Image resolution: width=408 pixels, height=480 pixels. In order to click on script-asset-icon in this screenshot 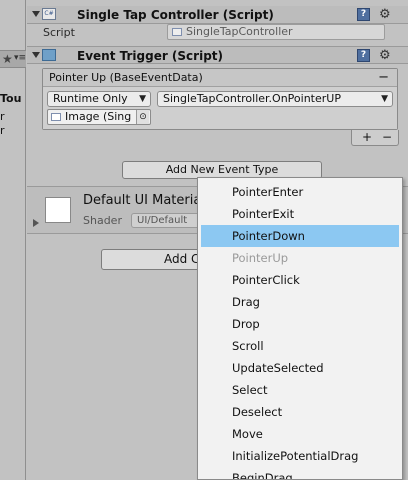, I will do `click(177, 32)`.